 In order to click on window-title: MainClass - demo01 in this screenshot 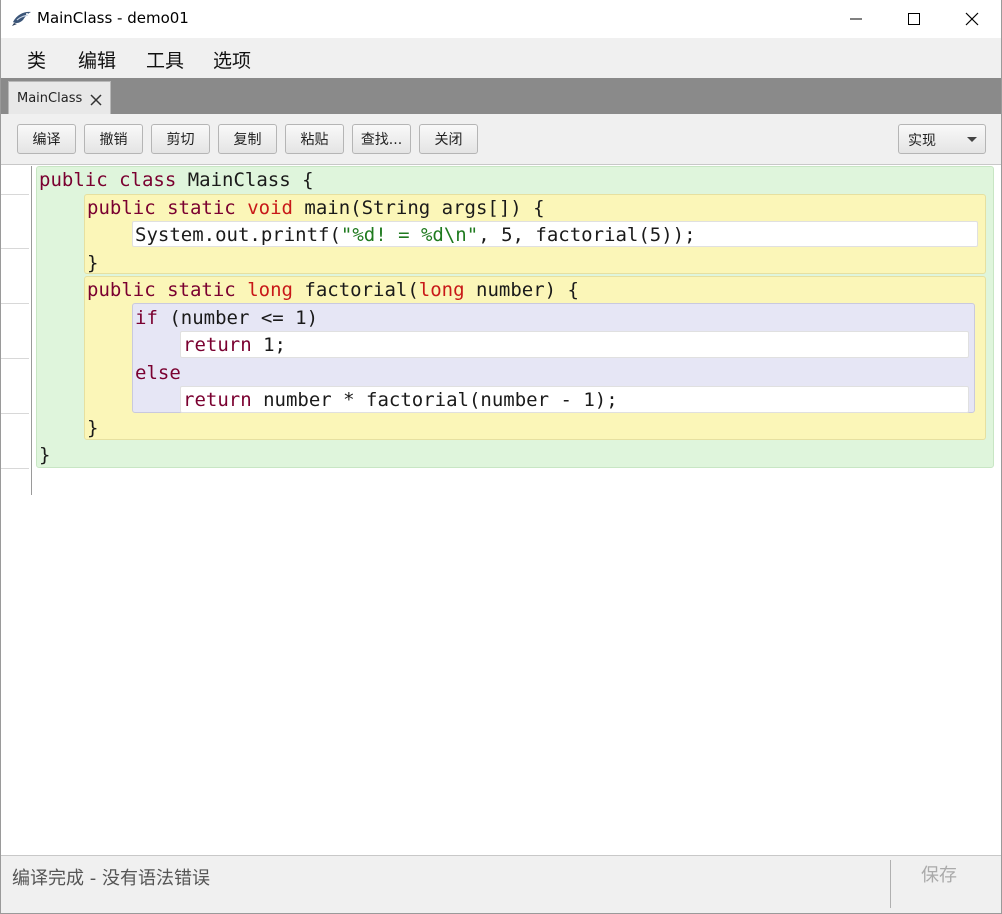, I will do `click(113, 18)`.